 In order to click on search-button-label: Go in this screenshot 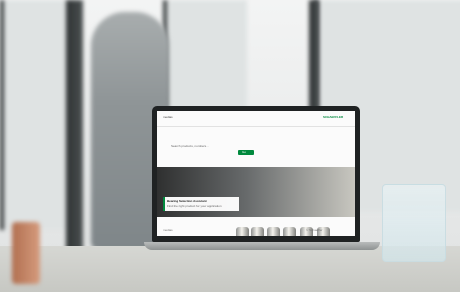, I will do `click(244, 152)`.